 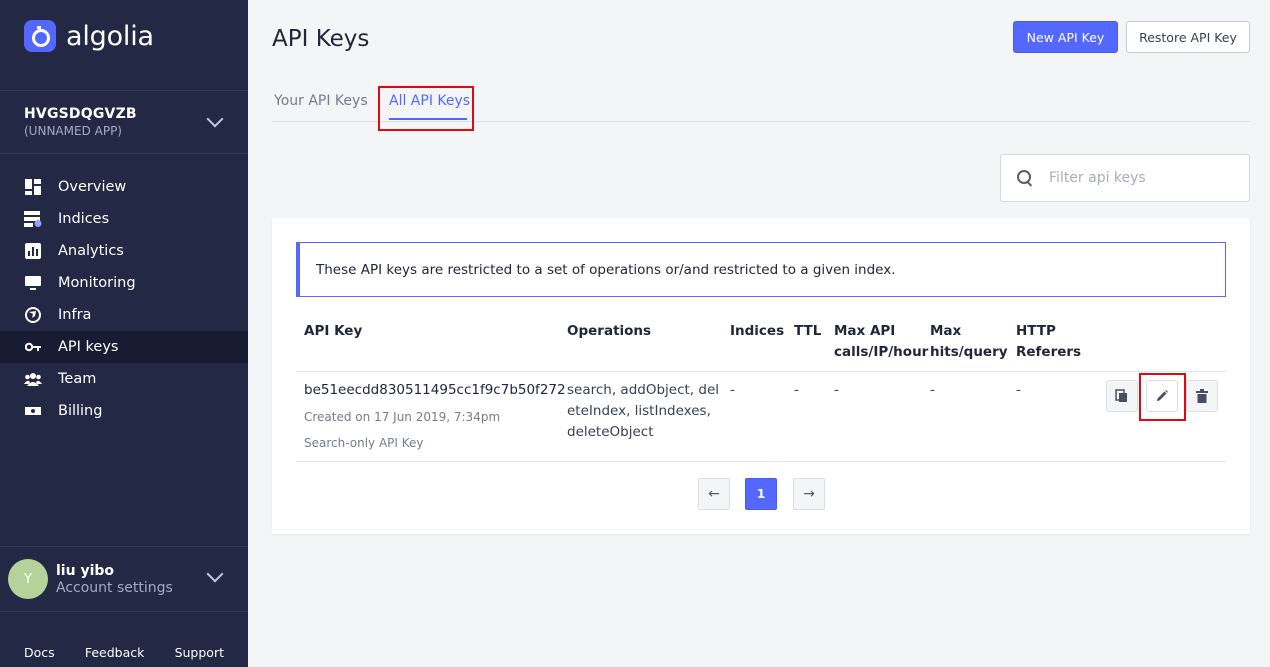 What do you see at coordinates (321, 39) in the screenshot?
I see `page-title: API Keys` at bounding box center [321, 39].